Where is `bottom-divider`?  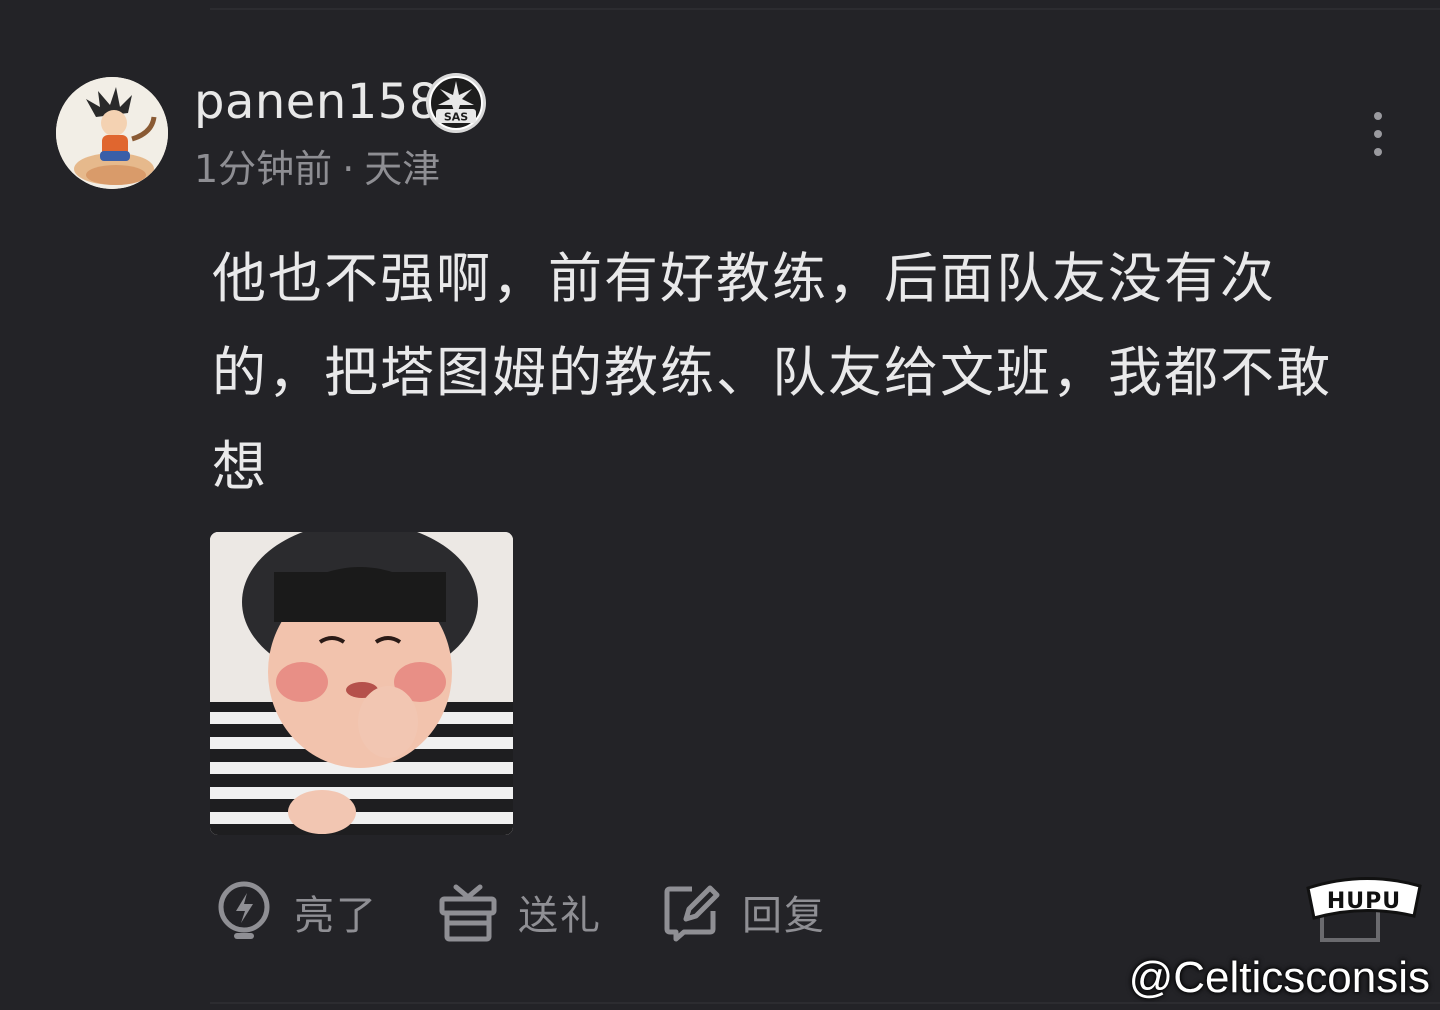 bottom-divider is located at coordinates (825, 1003).